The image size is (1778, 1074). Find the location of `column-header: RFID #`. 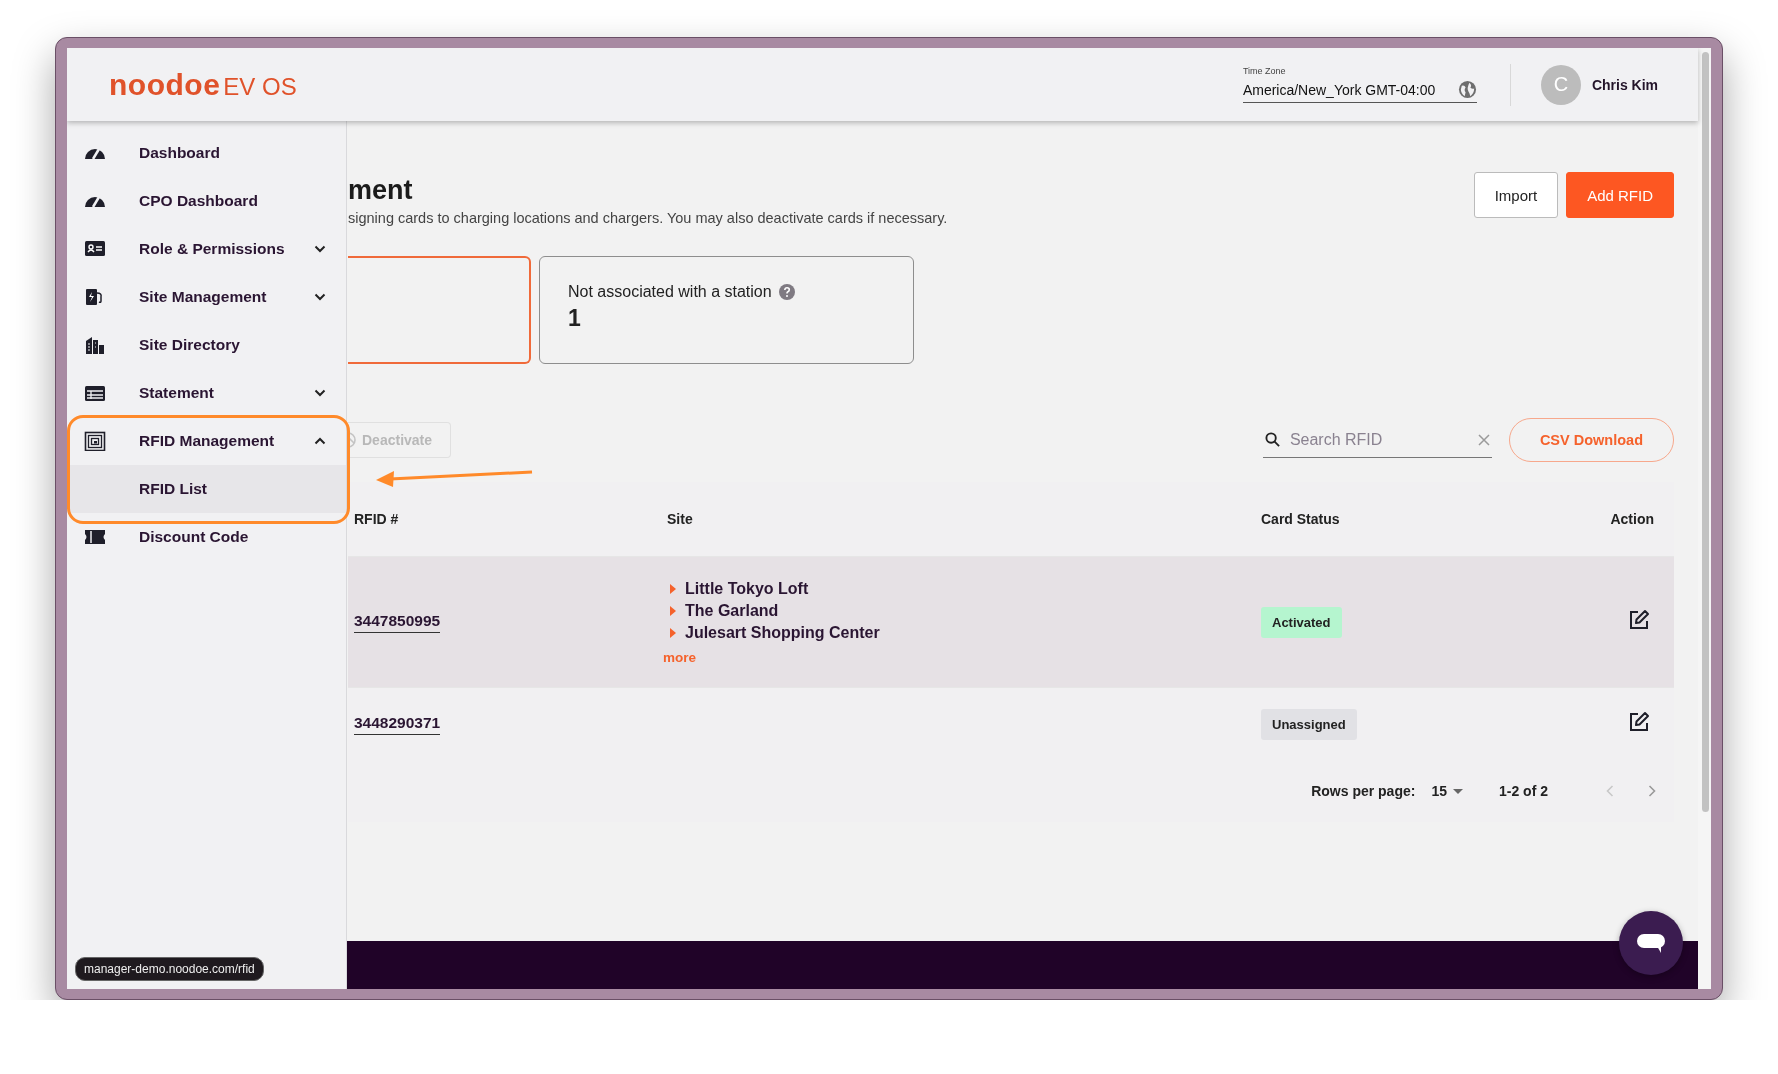

column-header: RFID # is located at coordinates (377, 519).